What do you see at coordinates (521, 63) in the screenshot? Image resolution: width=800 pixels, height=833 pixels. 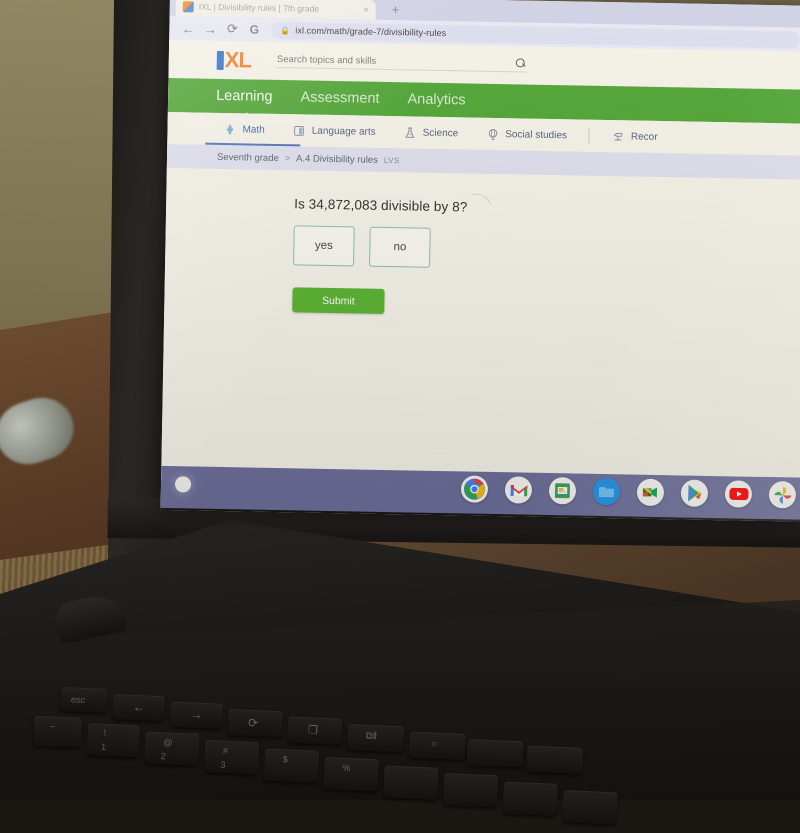 I see `search-icon` at bounding box center [521, 63].